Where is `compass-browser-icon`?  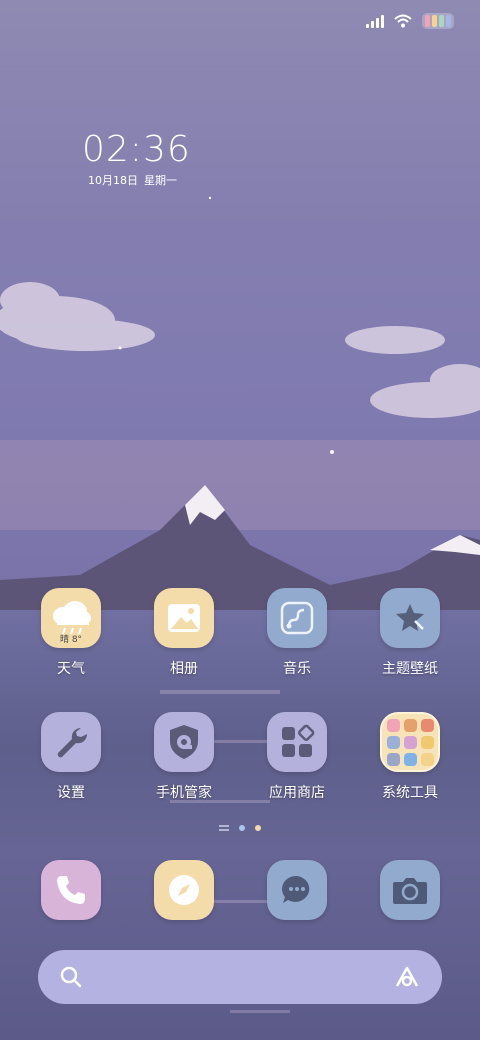
compass-browser-icon is located at coordinates (184, 890).